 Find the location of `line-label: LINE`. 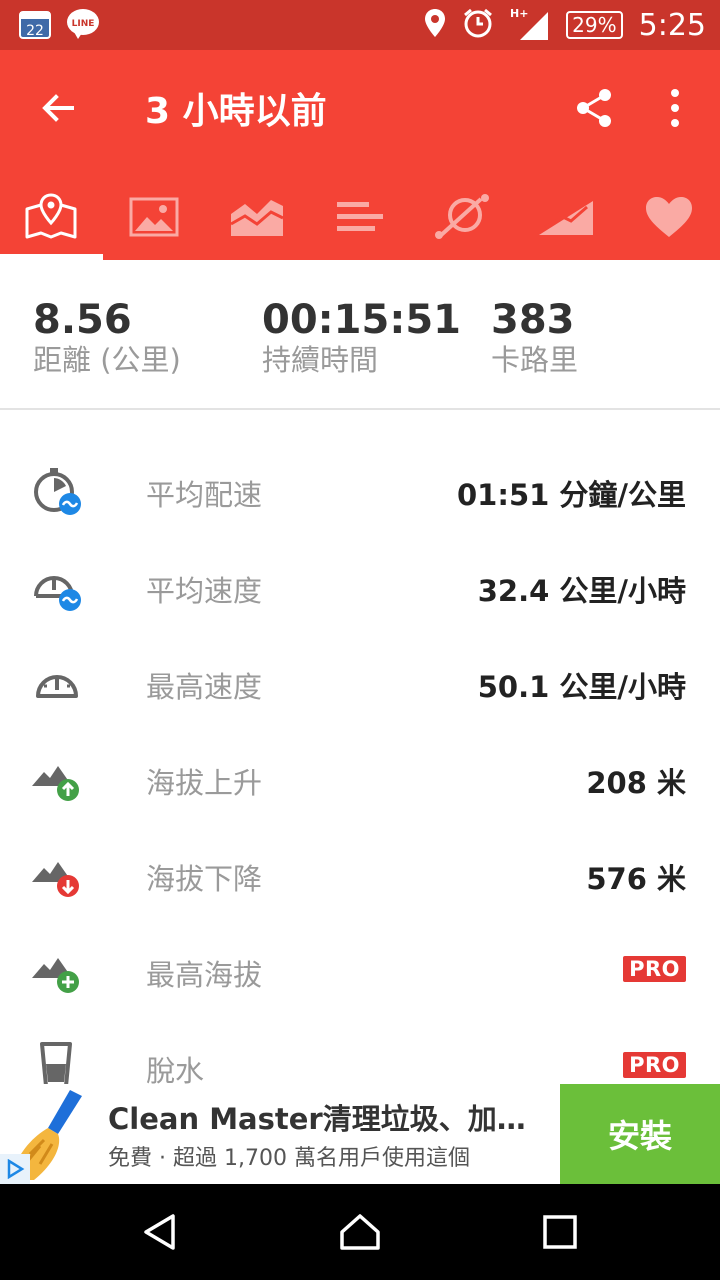

line-label: LINE is located at coordinates (83, 24).